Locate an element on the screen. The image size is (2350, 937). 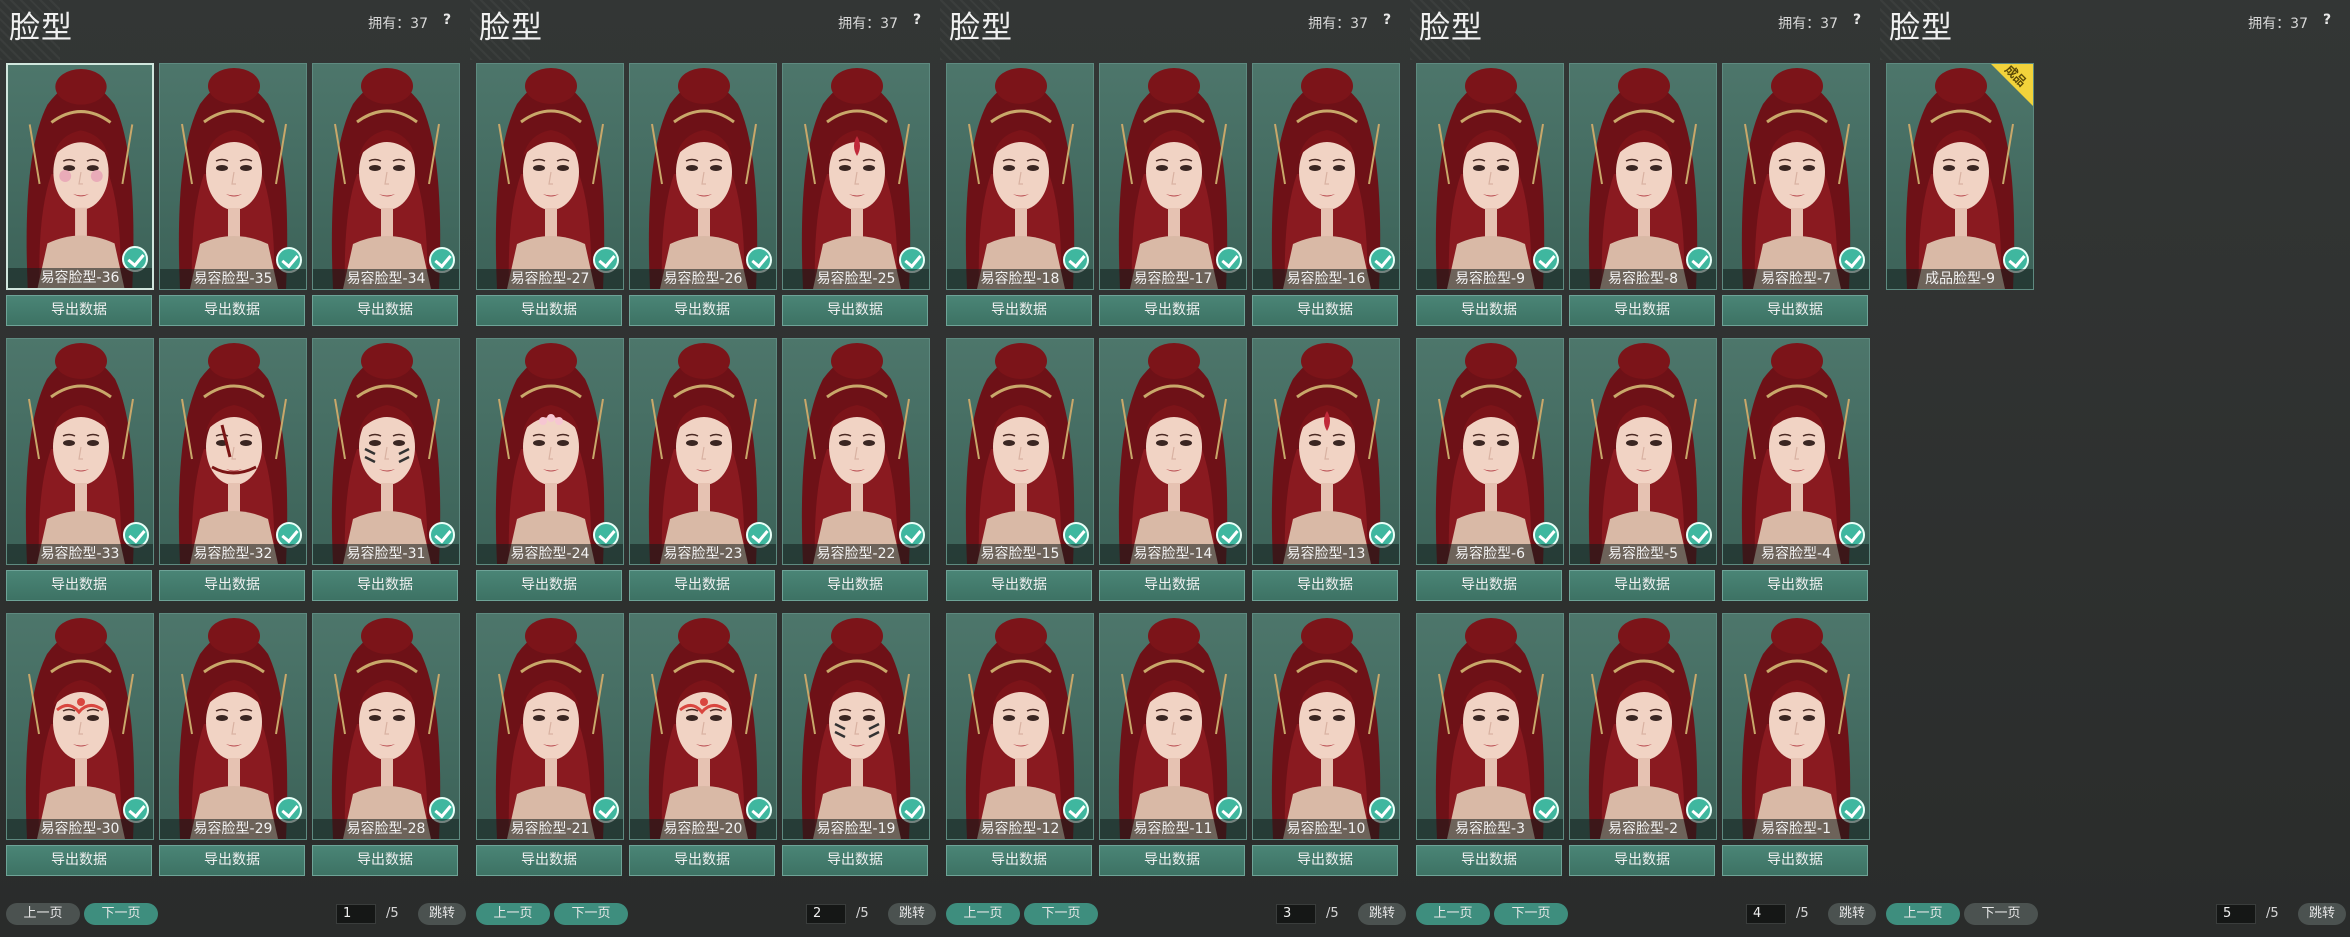
page-number-input: 4 is located at coordinates (1766, 914).